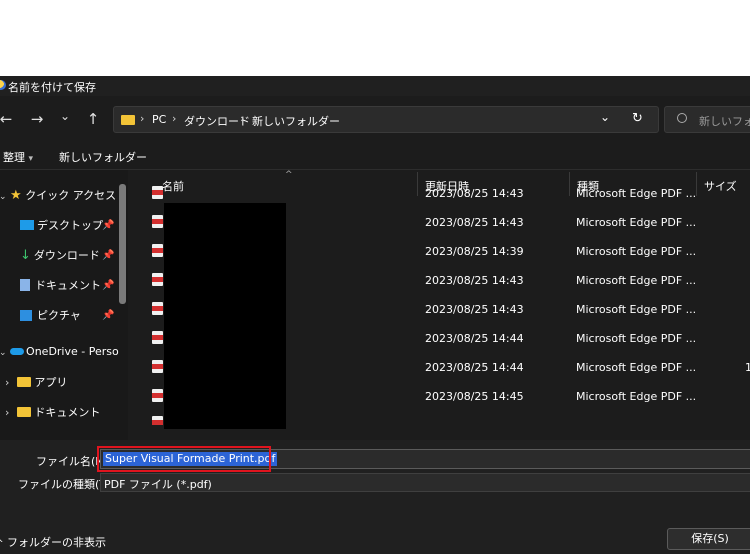 The height and width of the screenshot is (554, 750). I want to click on hide-folders-toggle: ^ フォルダーの非表示, so click(53, 542).